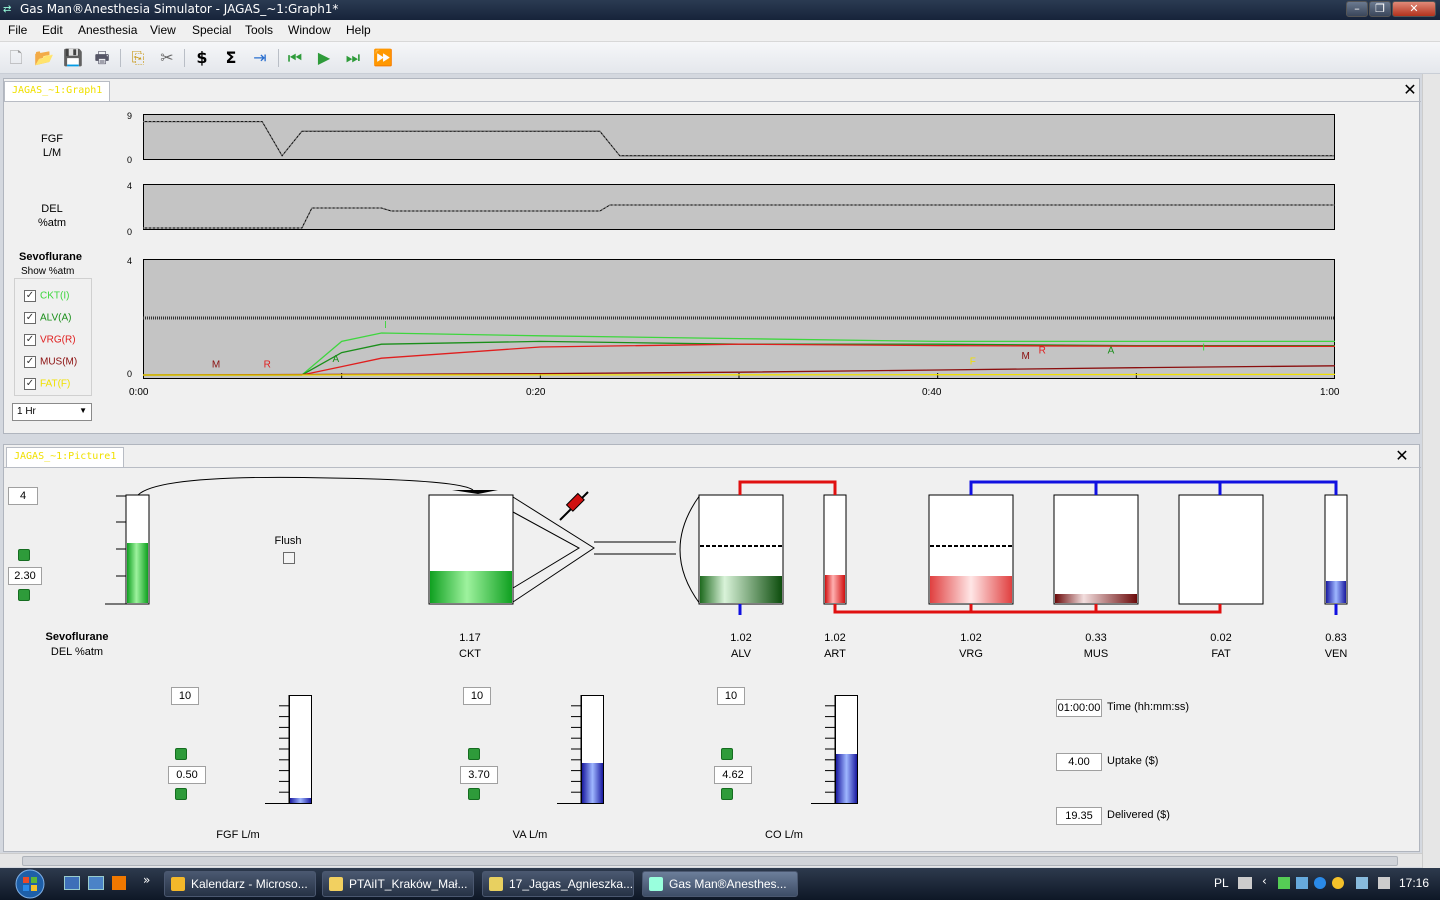 The image size is (1440, 900). Describe the element at coordinates (971, 654) in the screenshot. I see `vrg-name: VRG` at that location.